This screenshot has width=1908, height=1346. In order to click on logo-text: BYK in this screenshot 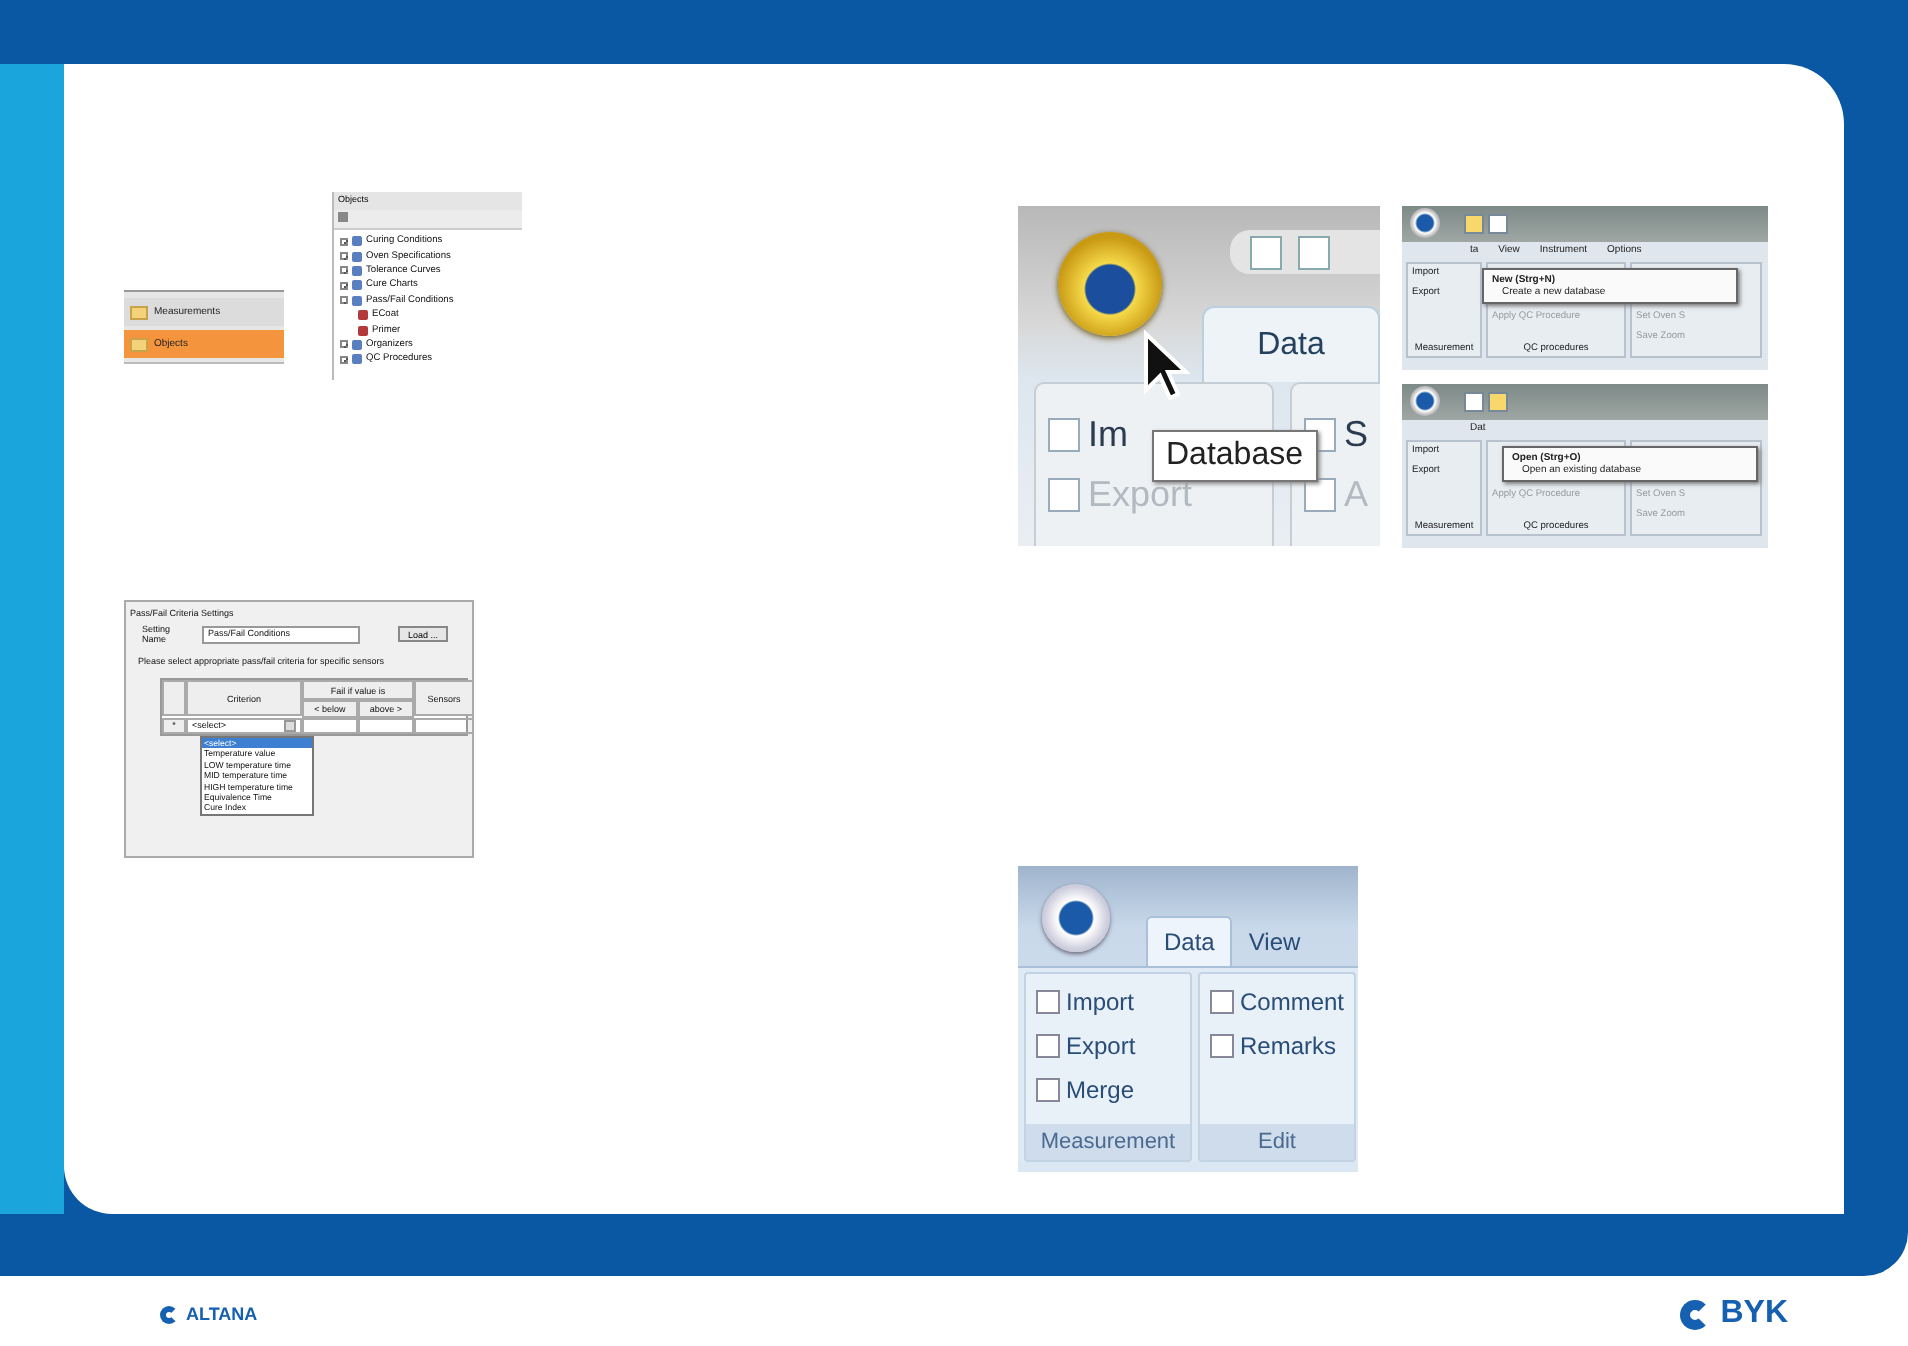, I will do `click(1754, 1314)`.